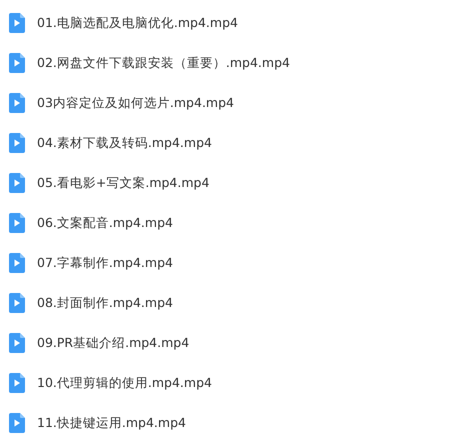 The image size is (450, 437). I want to click on file-row: 02.网盘文件下载跟安装（重要）.mp4.mp4, so click(225, 63).